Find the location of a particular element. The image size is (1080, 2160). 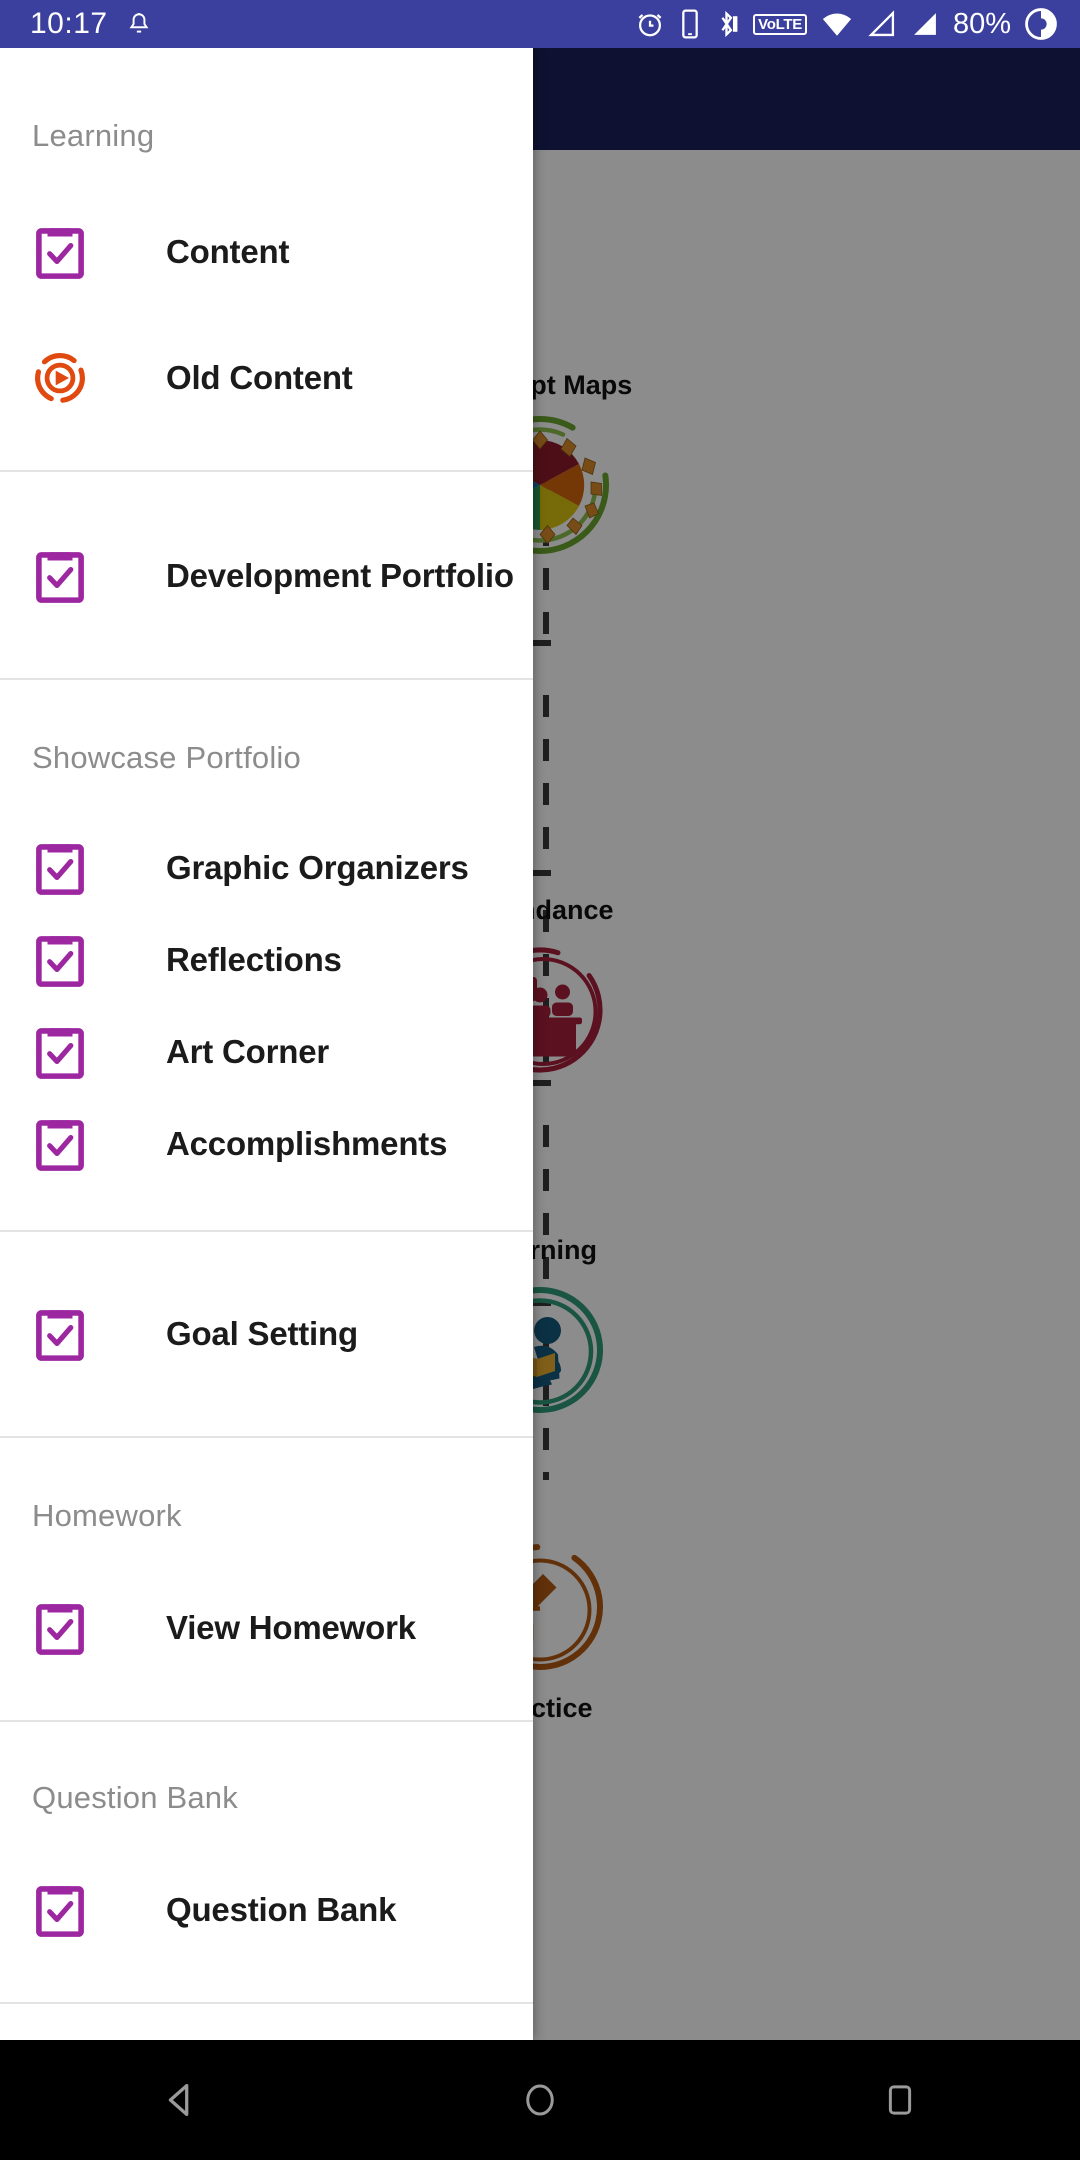

notification-bell-icon is located at coordinates (139, 24).